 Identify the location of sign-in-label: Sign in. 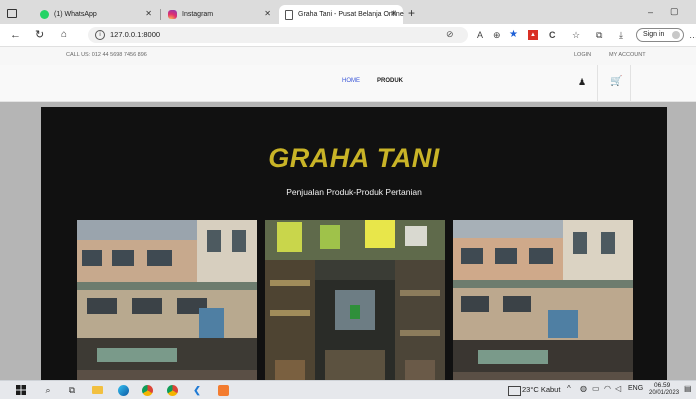
(654, 34).